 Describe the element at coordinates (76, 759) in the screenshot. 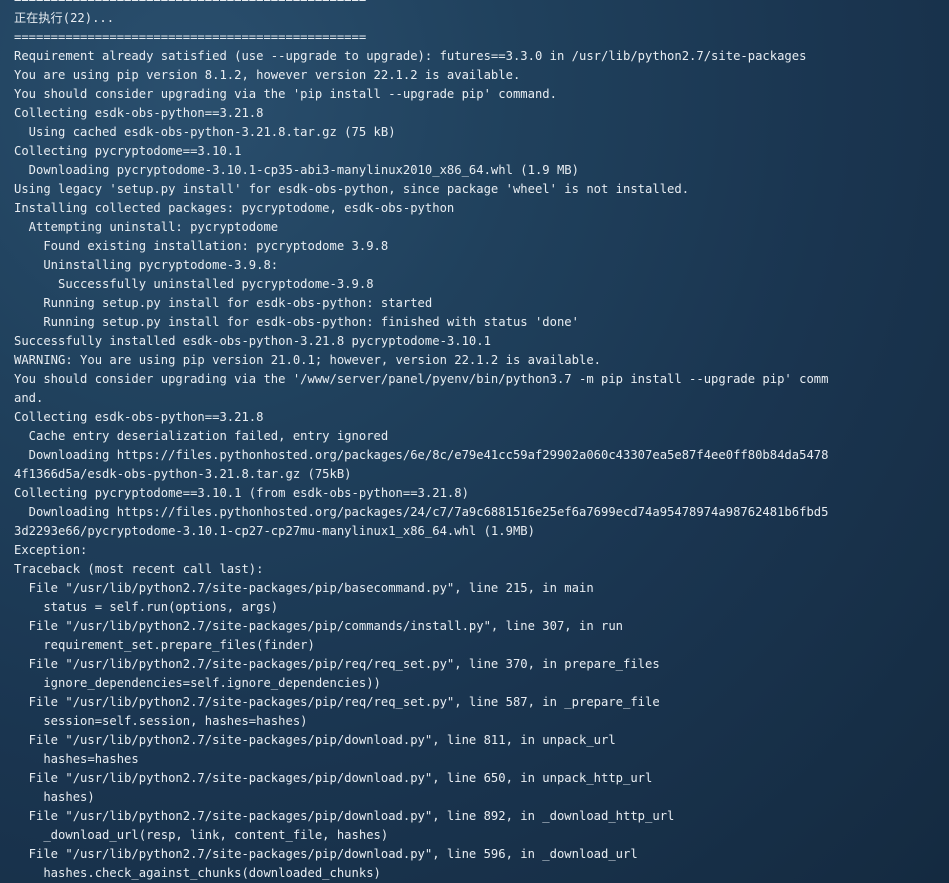

I see `terminal-line: hashes=hashes` at that location.